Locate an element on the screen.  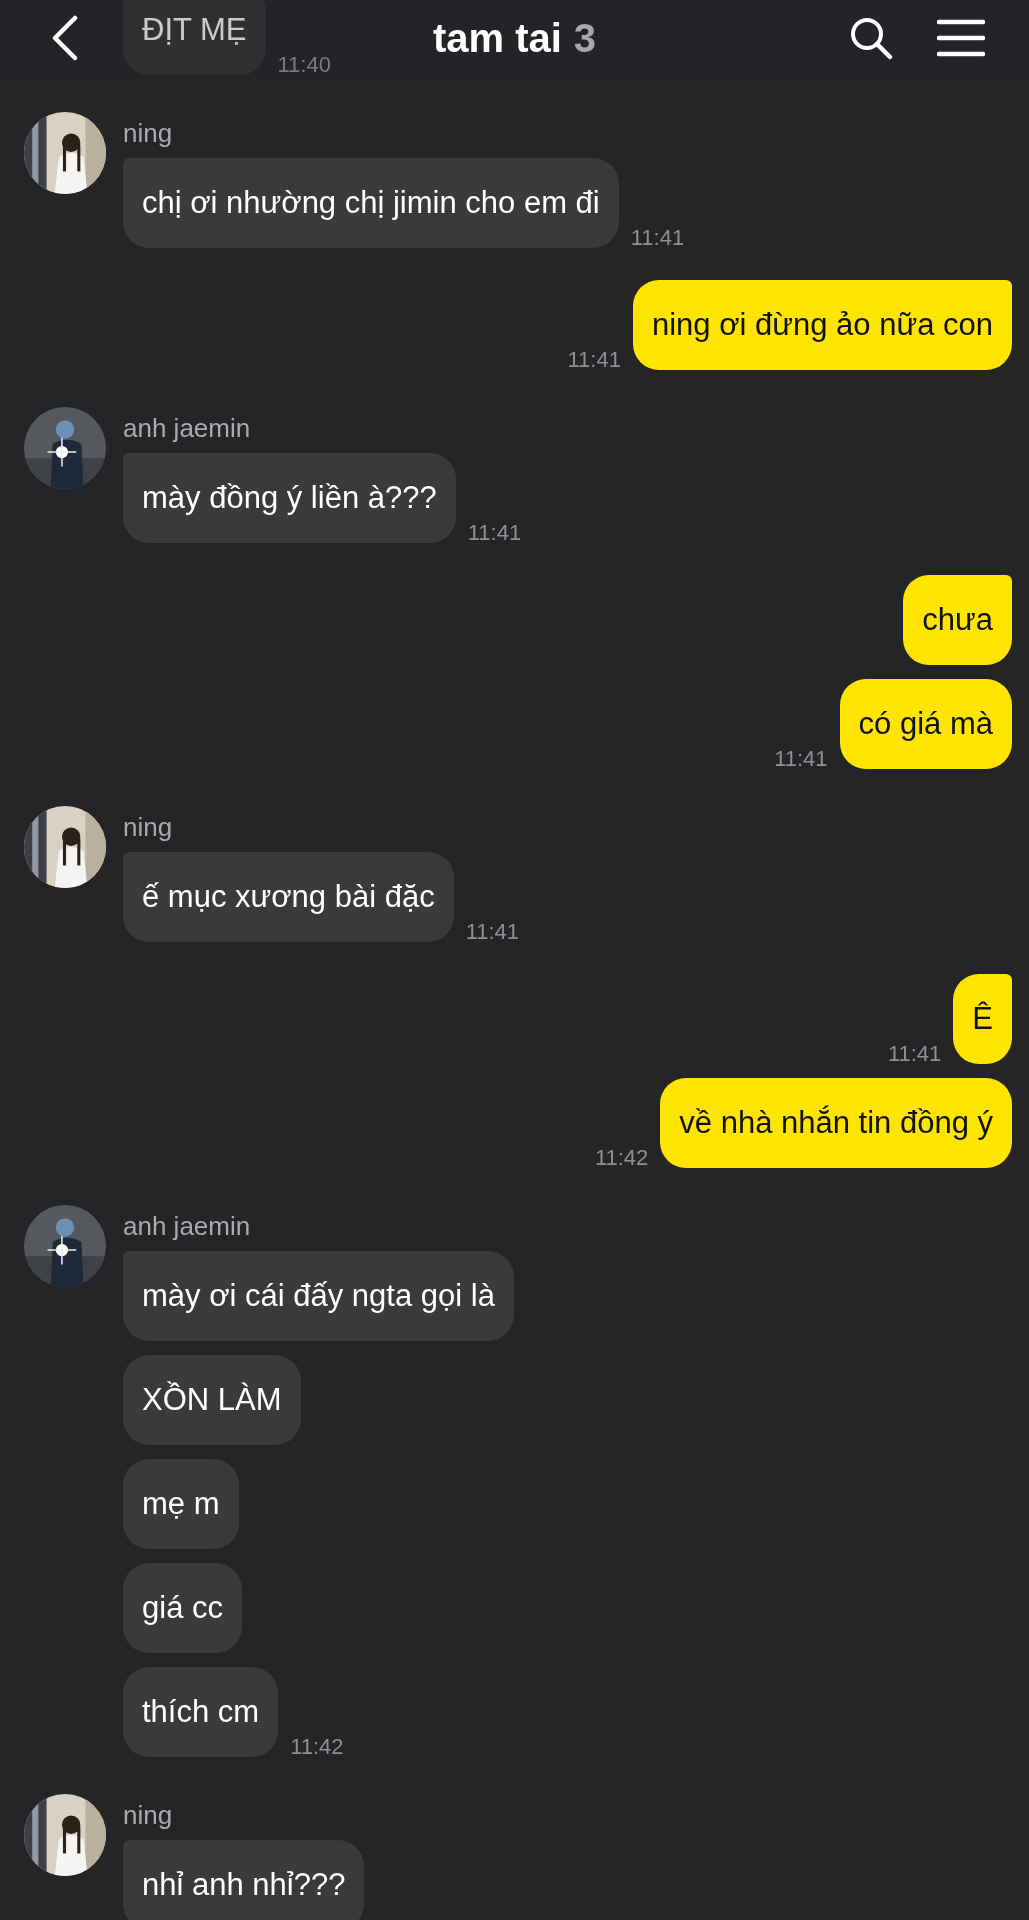
message-bubble: chị ơi nhường chị jimin cho em đi is located at coordinates (371, 203).